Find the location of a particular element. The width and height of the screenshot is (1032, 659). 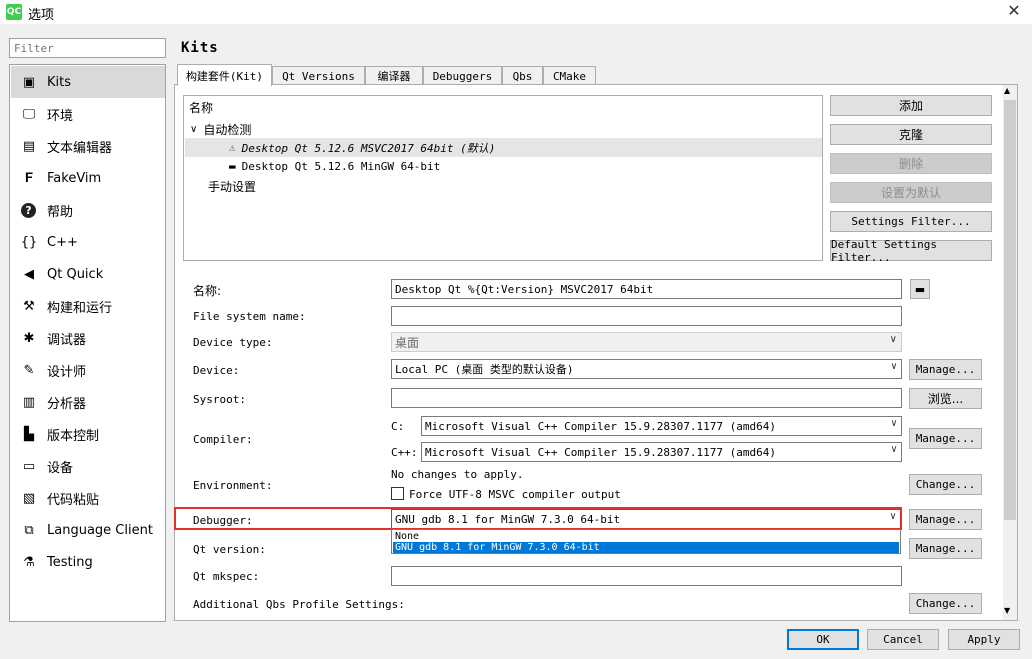

version-control-icon: ▙ is located at coordinates (29, 434).